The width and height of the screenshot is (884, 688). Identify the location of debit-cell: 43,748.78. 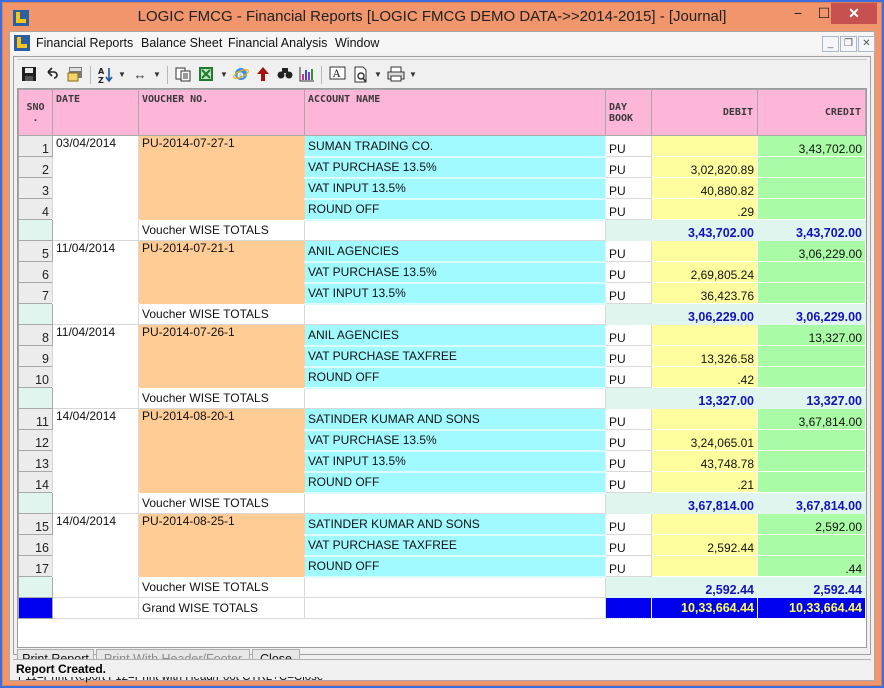
(704, 461).